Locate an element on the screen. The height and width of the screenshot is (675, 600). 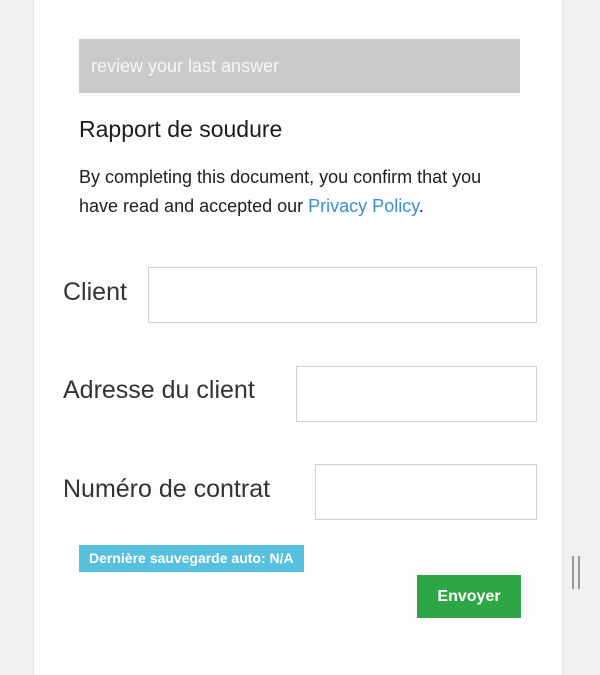
client-label: Client is located at coordinates (95, 292).